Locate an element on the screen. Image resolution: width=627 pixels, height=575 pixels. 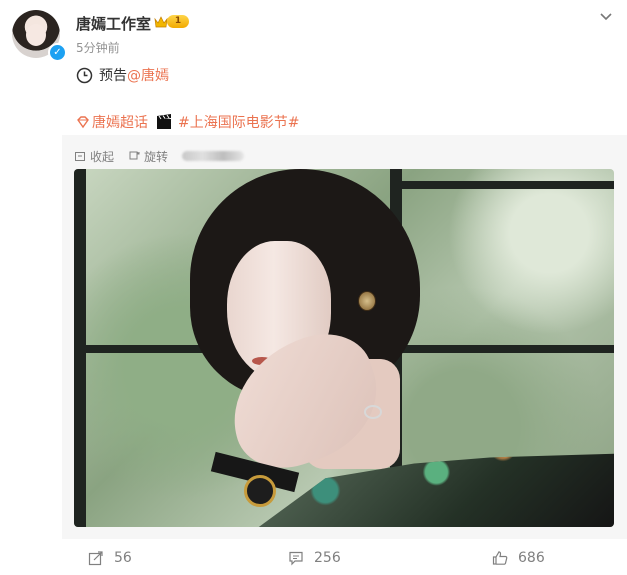
collapse-label: 收起 is located at coordinates (102, 156).